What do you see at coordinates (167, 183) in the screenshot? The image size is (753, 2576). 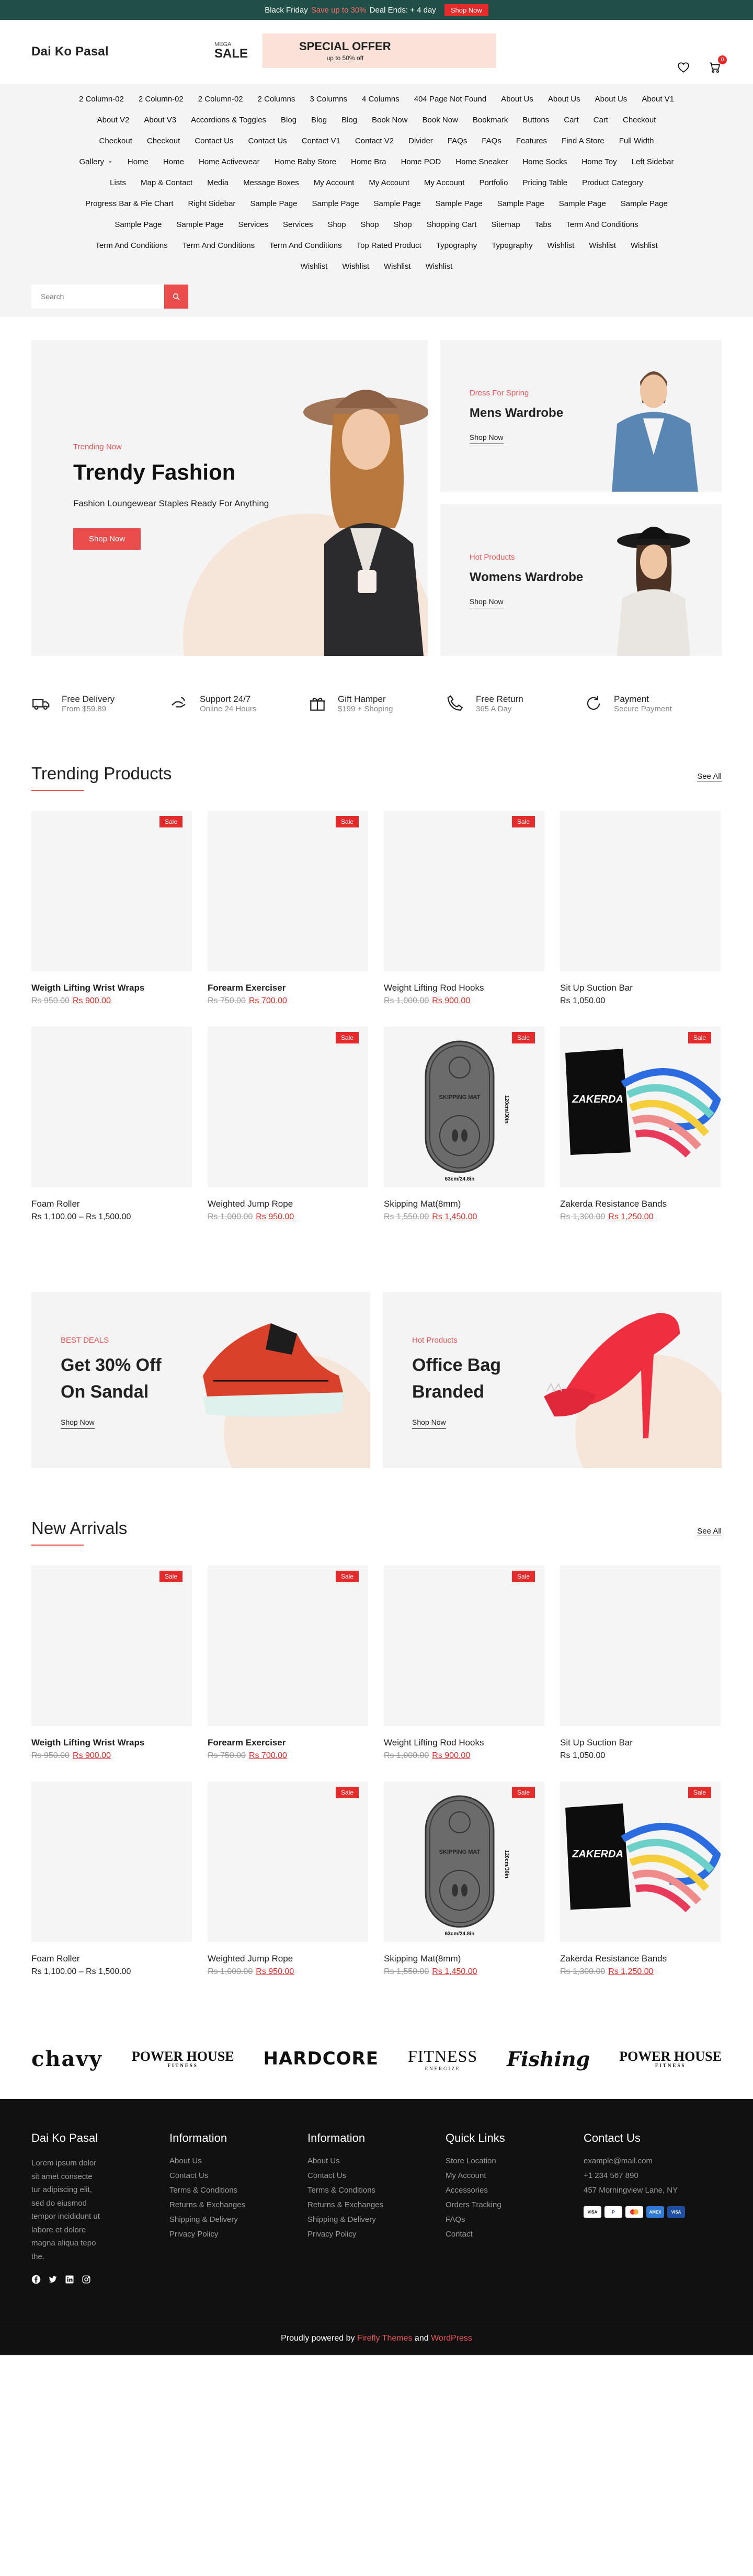 I see `nav-menu-item: Map & Contact` at bounding box center [167, 183].